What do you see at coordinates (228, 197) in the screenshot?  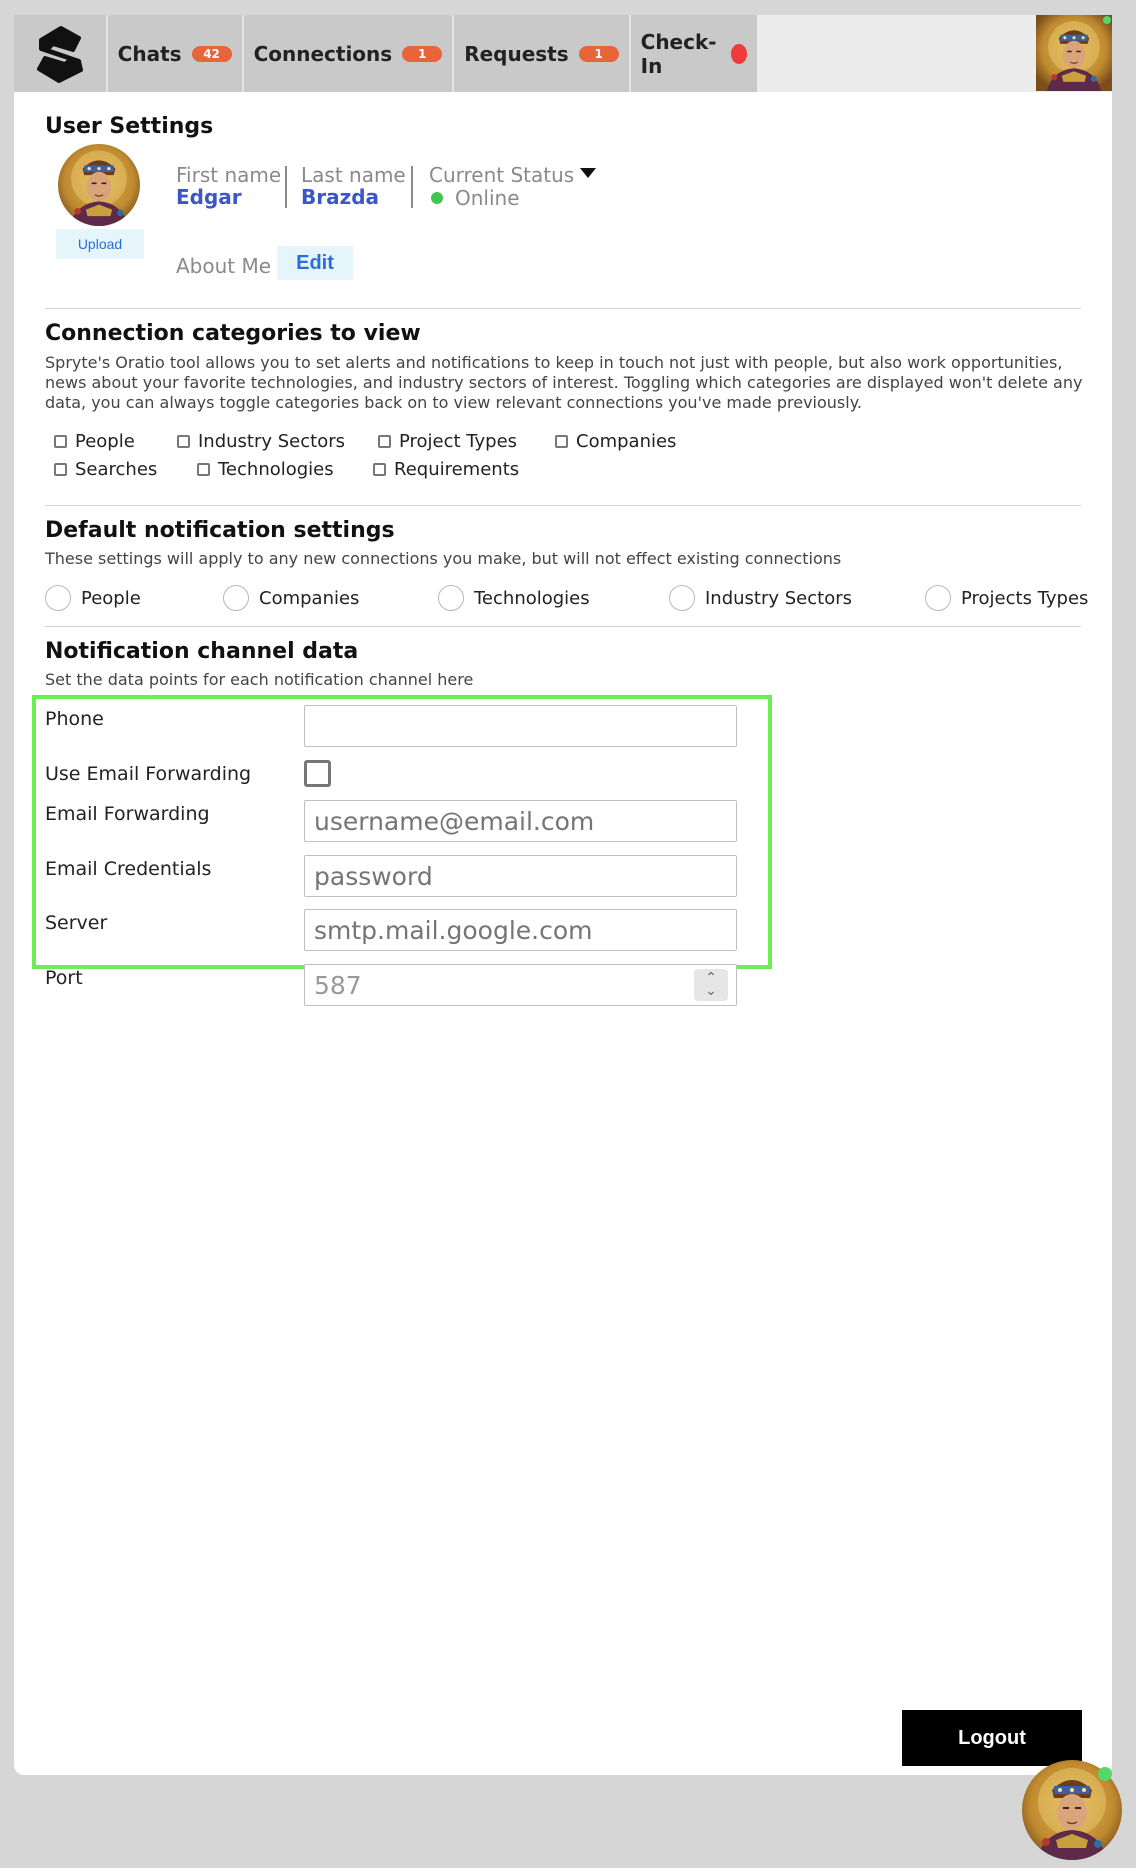 I see `first-name-value: Edgar` at bounding box center [228, 197].